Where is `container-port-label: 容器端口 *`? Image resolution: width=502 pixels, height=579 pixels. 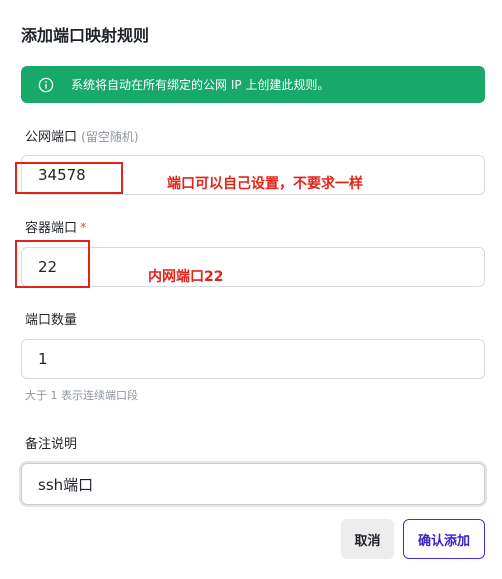 container-port-label: 容器端口 * is located at coordinates (56, 229).